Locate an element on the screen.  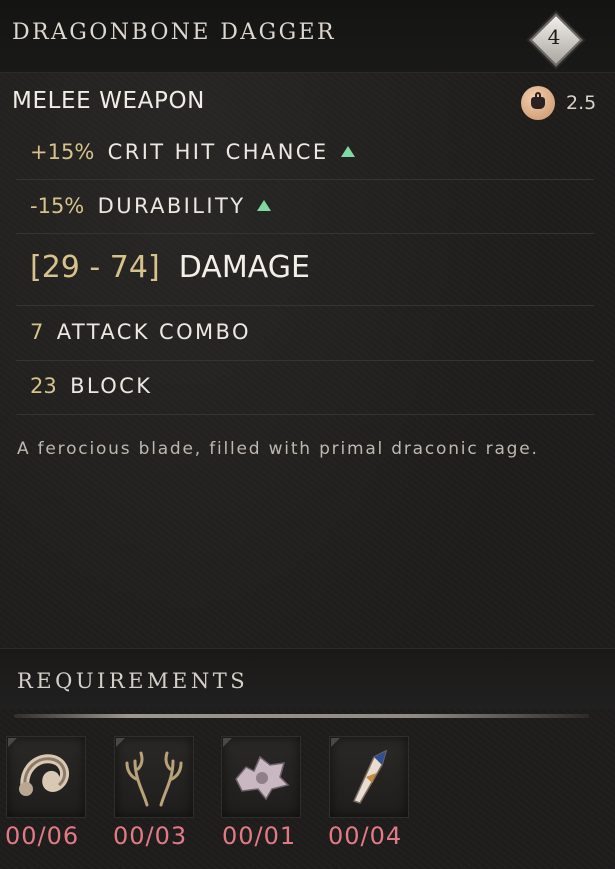
item-weight: 2.5 is located at coordinates (581, 103).